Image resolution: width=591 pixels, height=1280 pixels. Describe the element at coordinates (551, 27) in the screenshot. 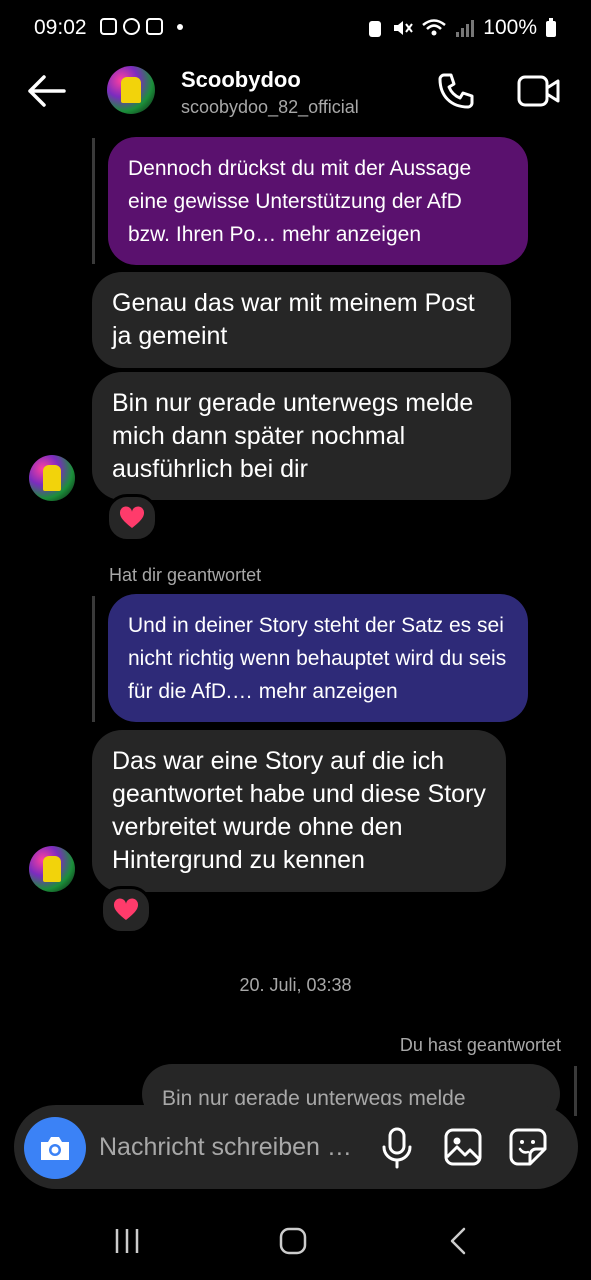

I see `battery-icon` at that location.